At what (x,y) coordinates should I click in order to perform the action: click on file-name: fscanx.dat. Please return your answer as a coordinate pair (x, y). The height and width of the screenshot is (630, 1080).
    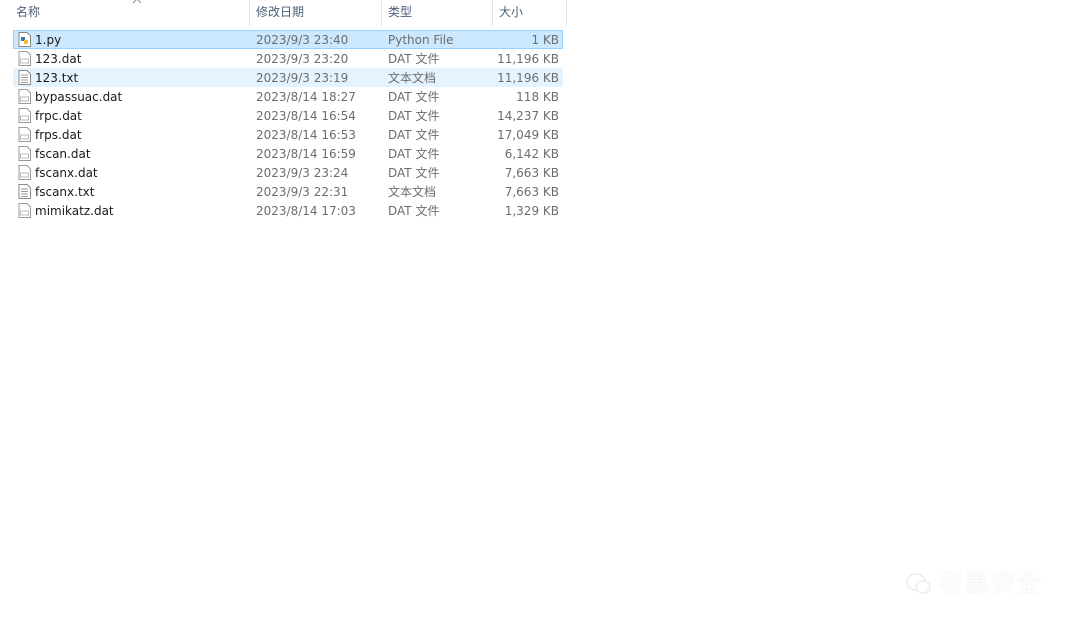
    Looking at the image, I should click on (66, 173).